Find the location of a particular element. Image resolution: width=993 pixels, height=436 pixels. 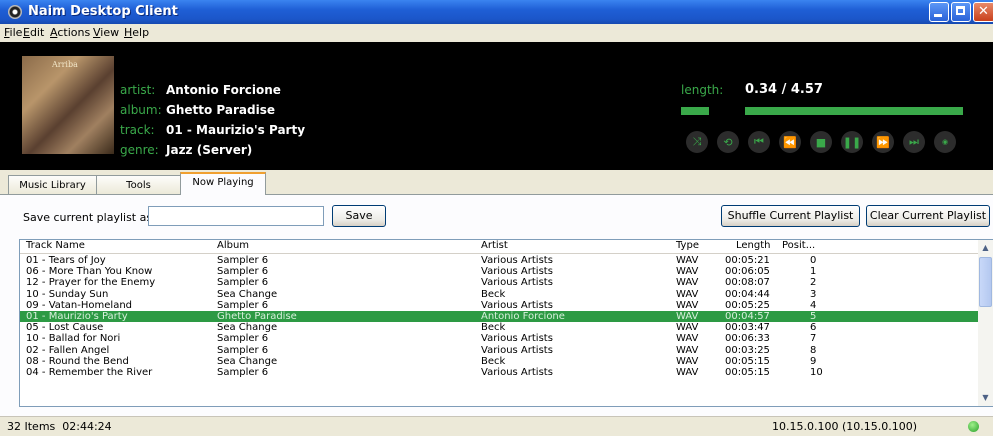

pause-icon: ❚❚ is located at coordinates (852, 142).